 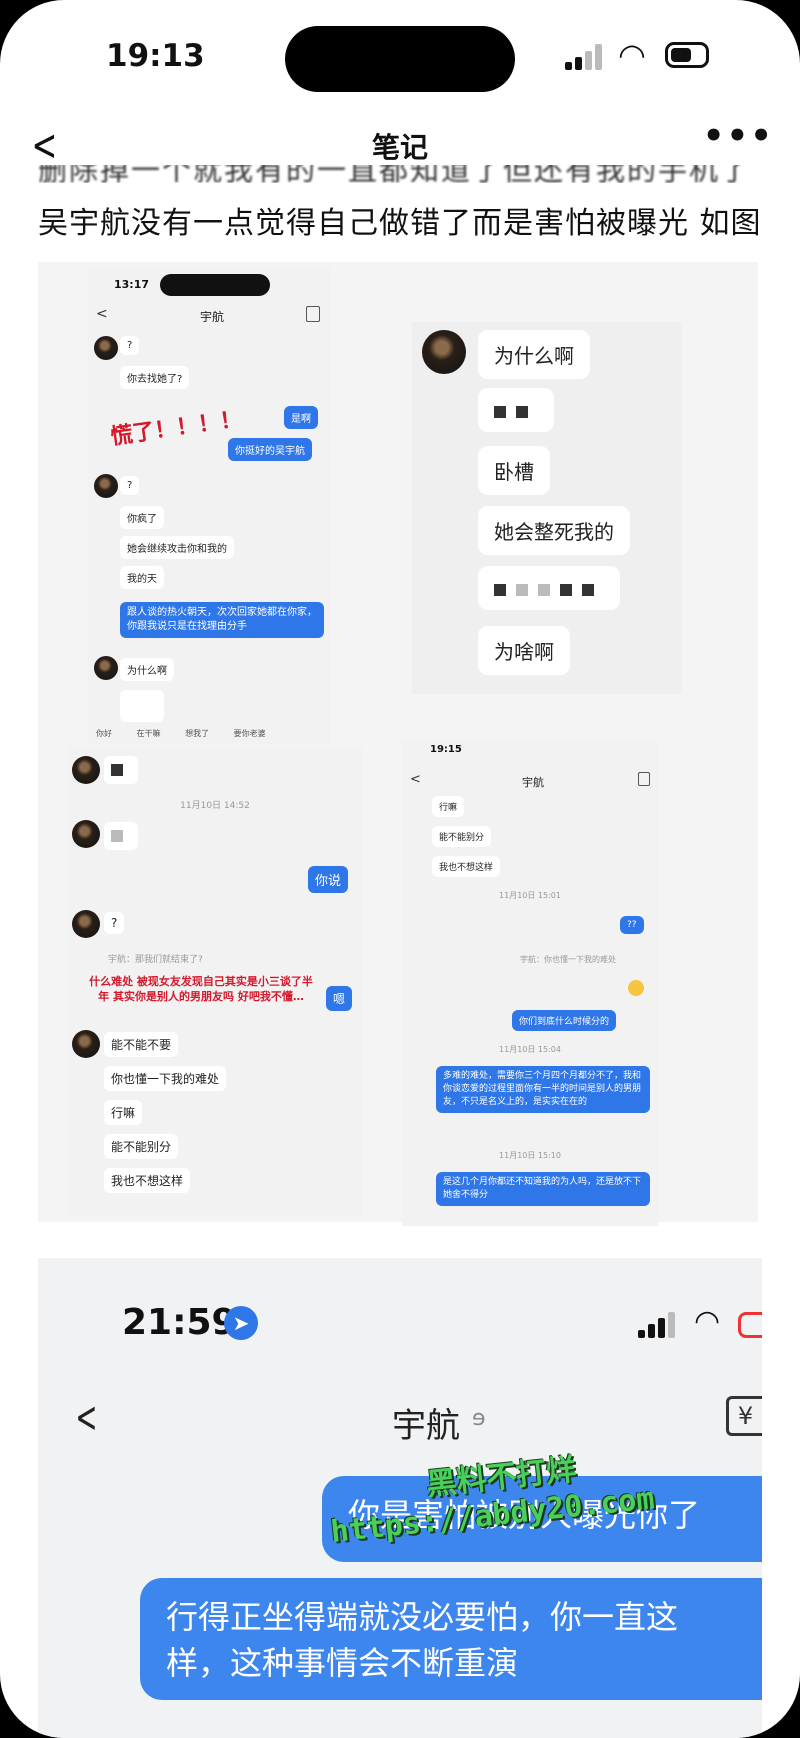 I want to click on shot1-msg: 你挺好的吴宇航, so click(x=270, y=449).